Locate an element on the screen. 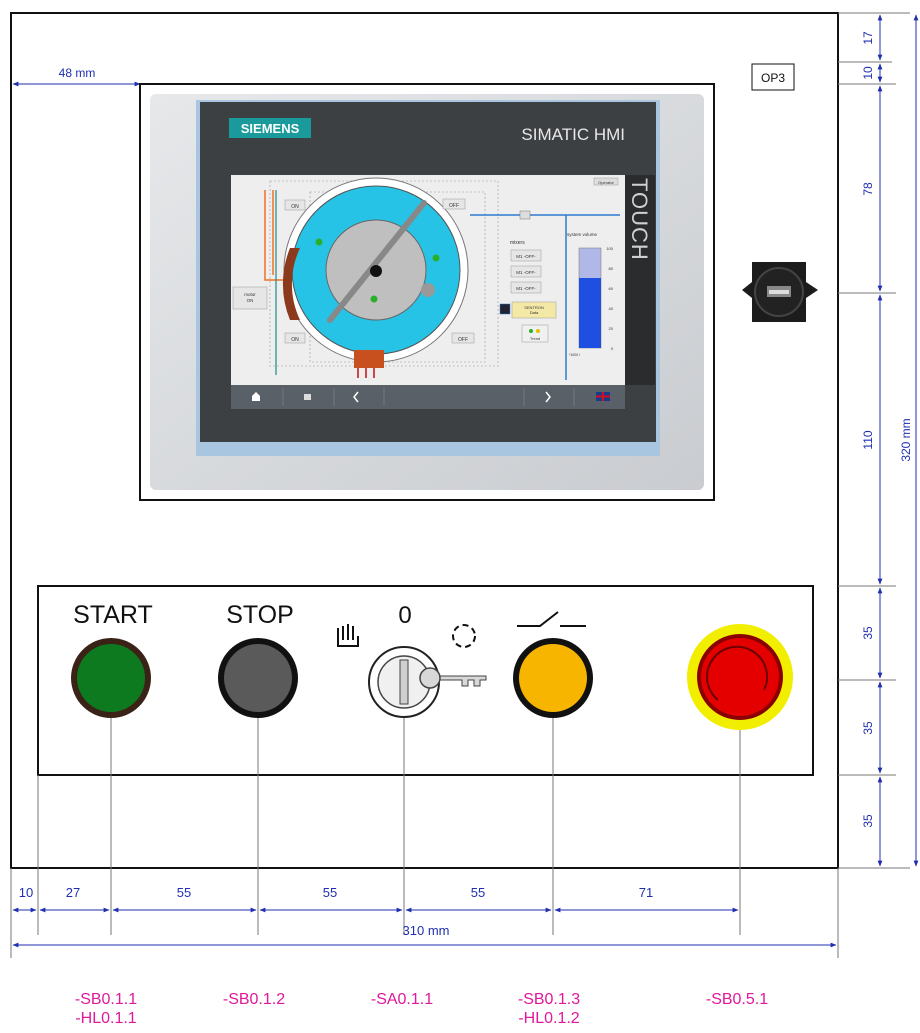  trend-label: Trend is located at coordinates (535, 338).